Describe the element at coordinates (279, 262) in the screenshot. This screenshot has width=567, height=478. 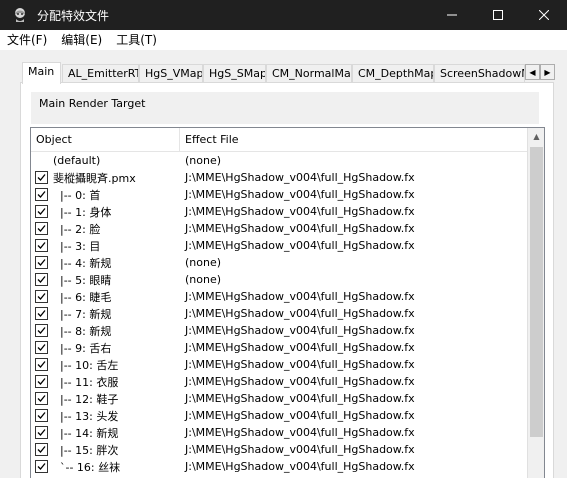
I see `table-row: |-- 4: 新规 (none)` at that location.